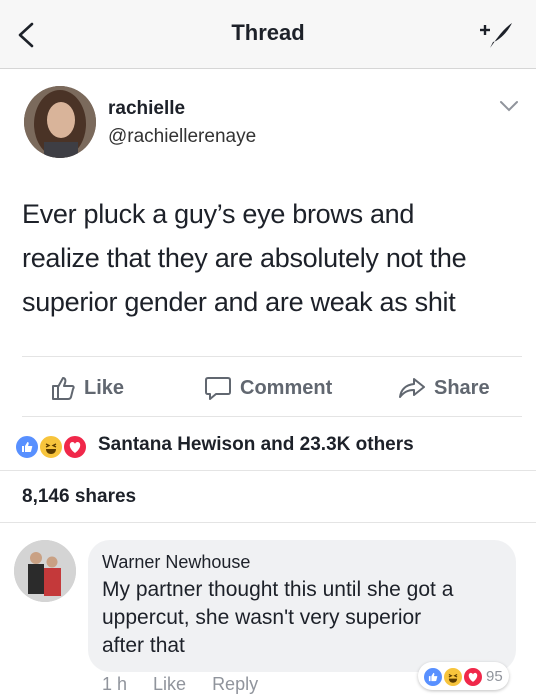 This screenshot has width=536, height=700. I want to click on post-options-button, so click(509, 106).